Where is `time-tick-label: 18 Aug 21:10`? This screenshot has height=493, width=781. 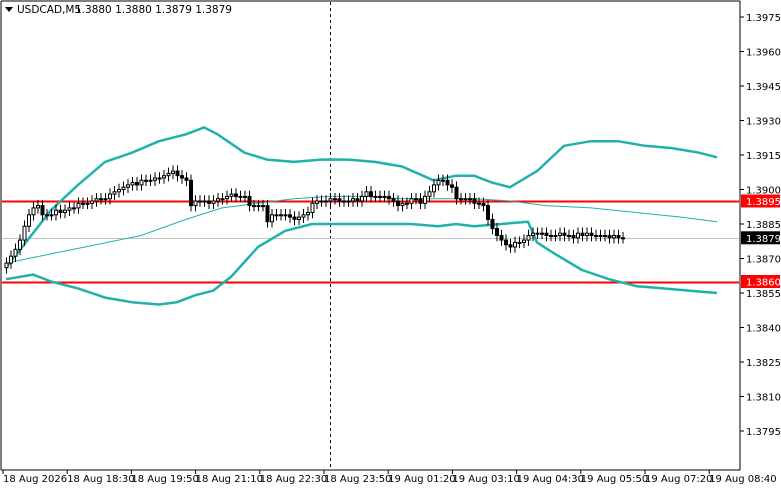
time-tick-label: 18 Aug 21:10 is located at coordinates (229, 479).